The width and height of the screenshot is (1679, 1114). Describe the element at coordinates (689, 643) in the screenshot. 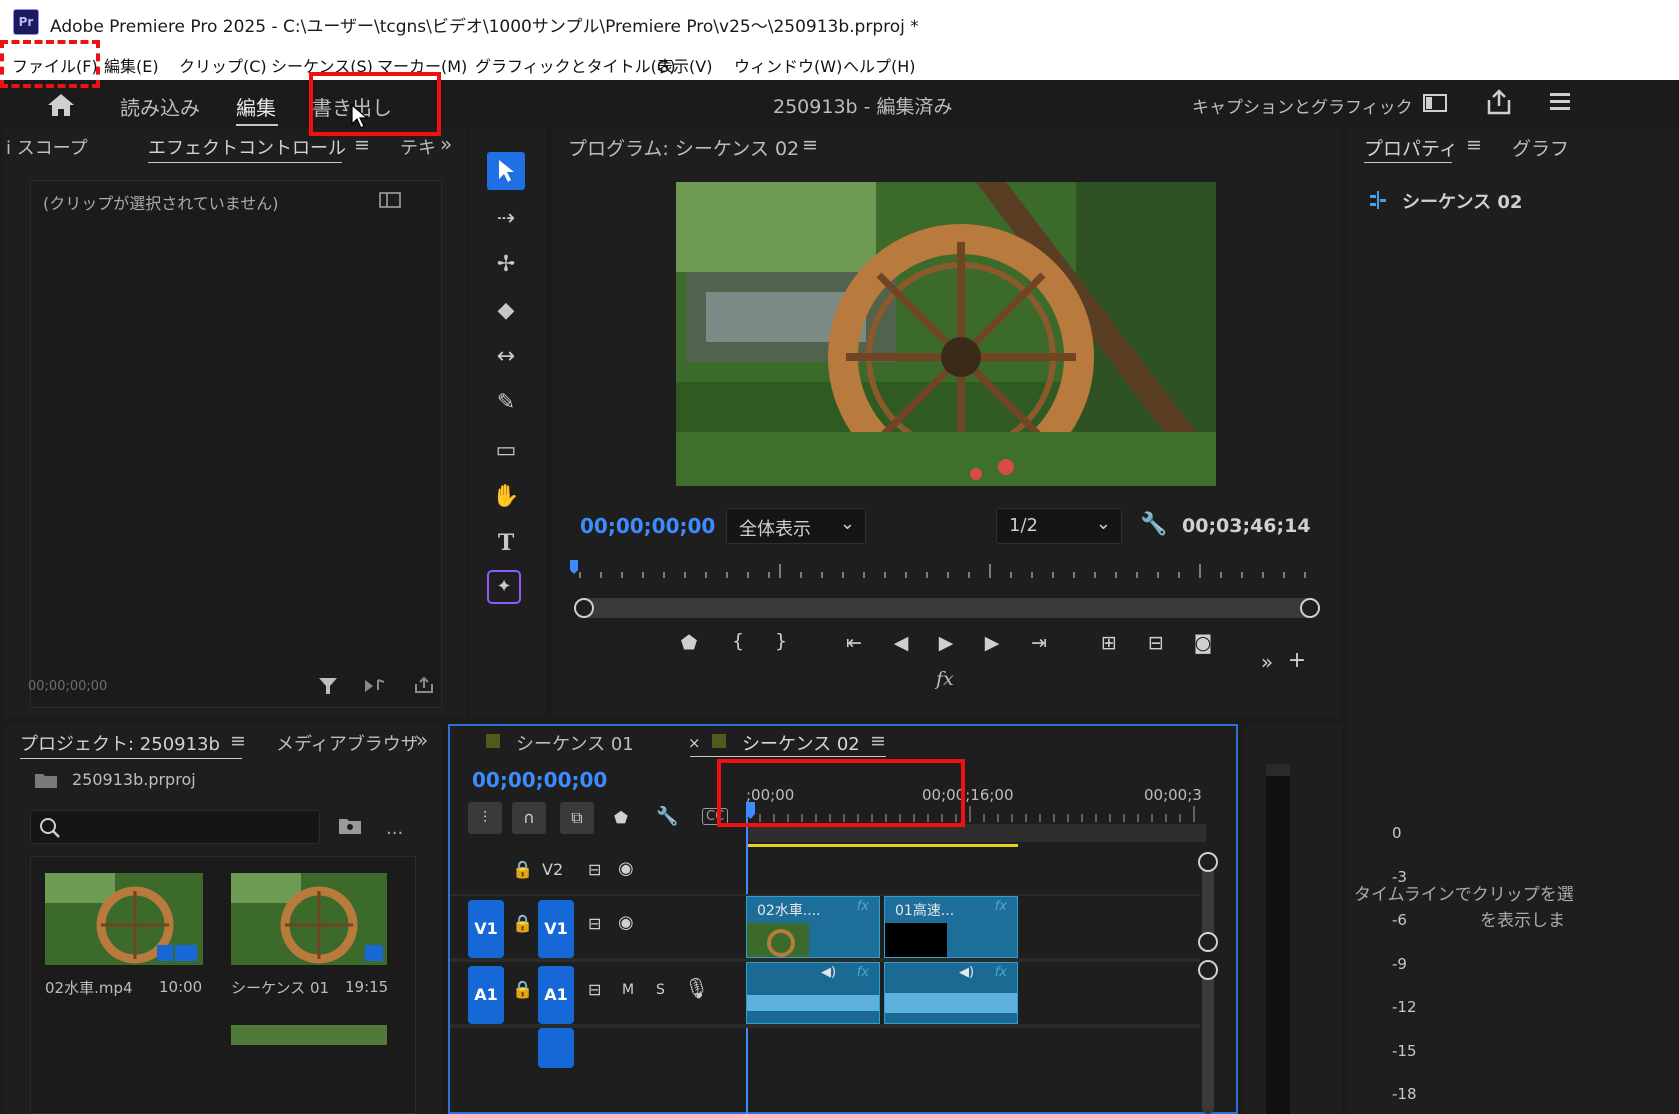

I see `add-marker-icon: ⬟` at that location.